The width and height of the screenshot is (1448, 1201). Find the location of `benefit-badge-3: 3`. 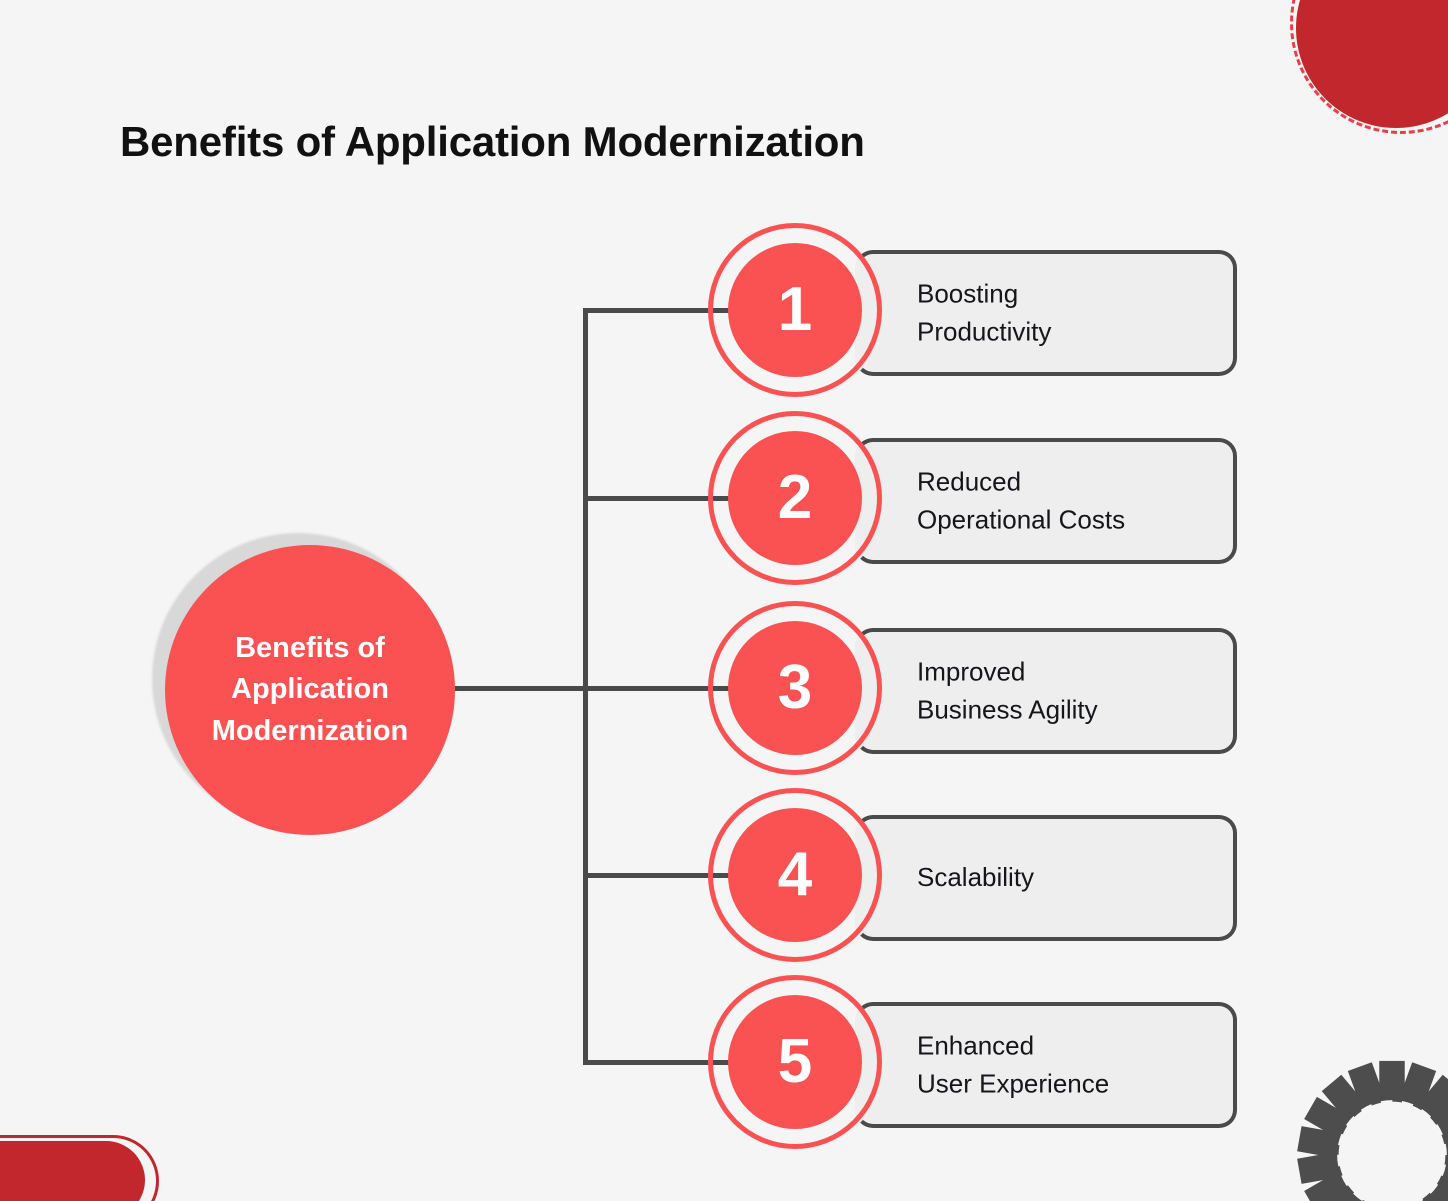

benefit-badge-3: 3 is located at coordinates (795, 688).